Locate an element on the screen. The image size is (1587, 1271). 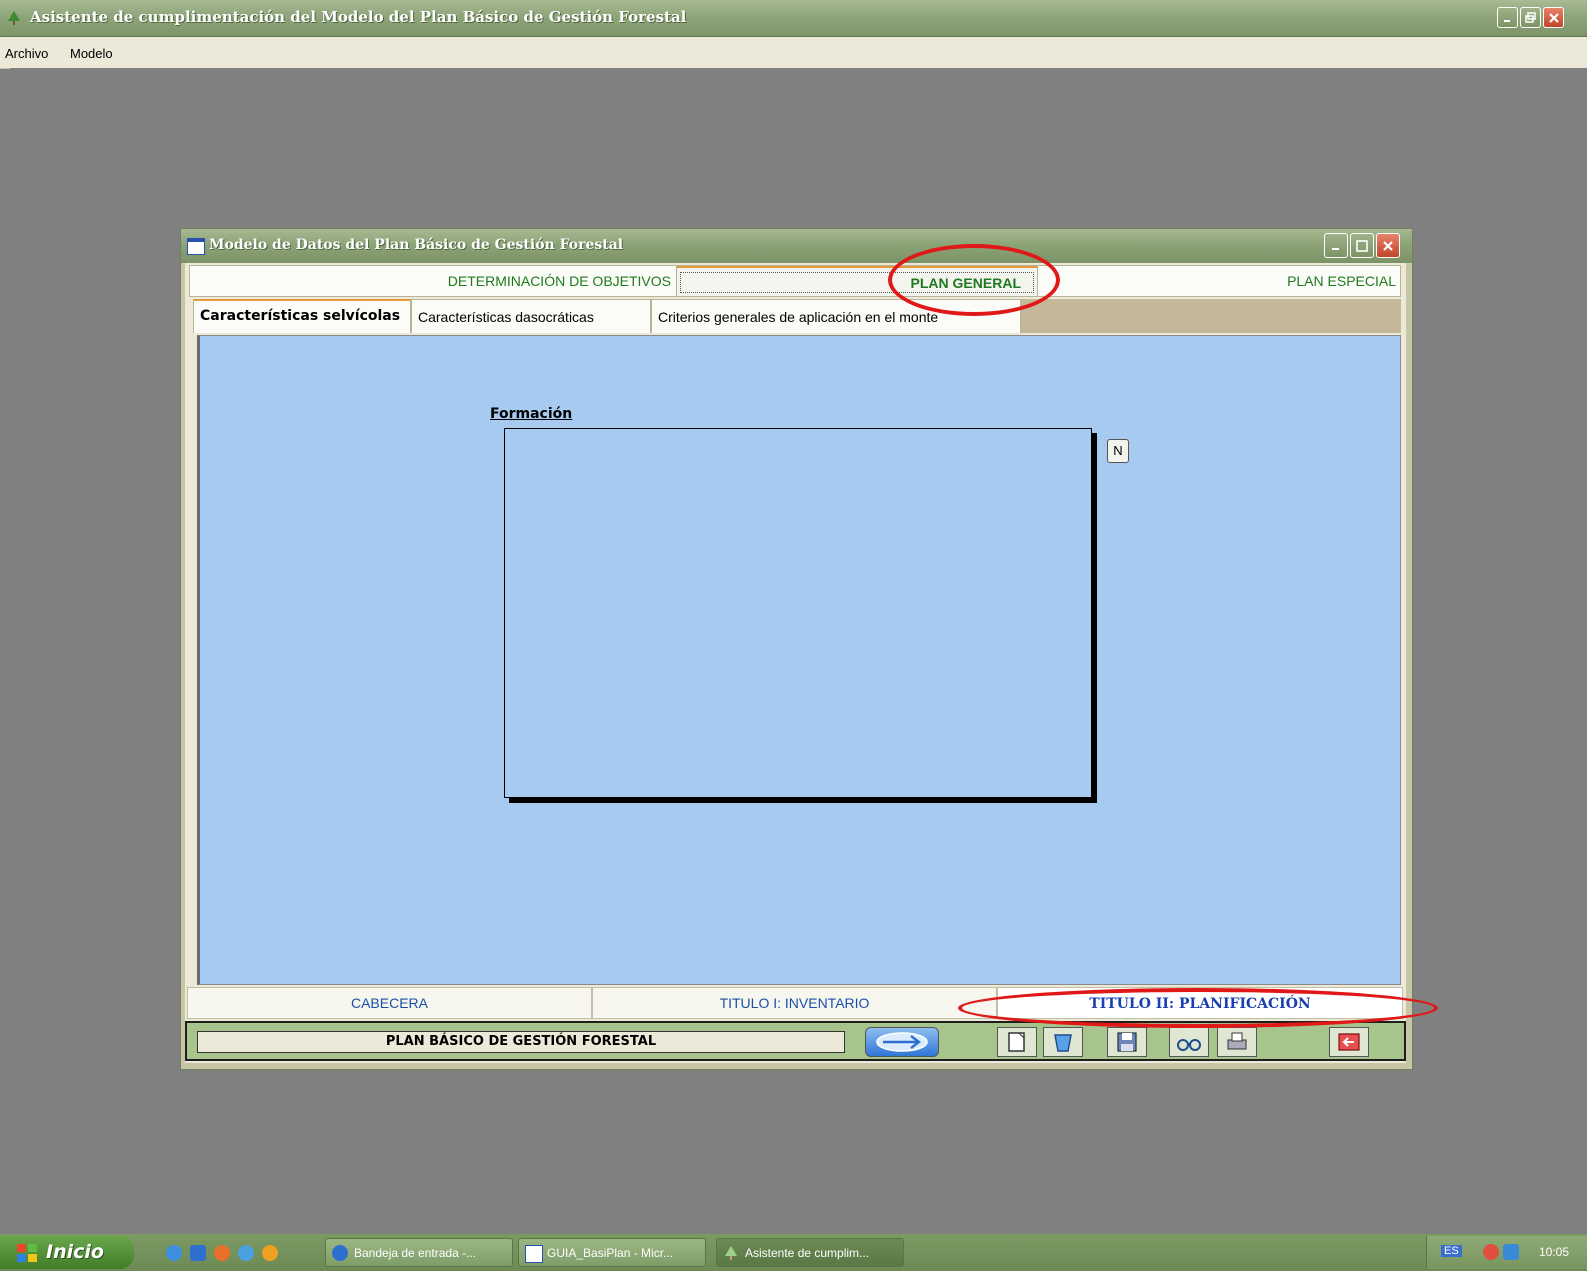
outlook-icon is located at coordinates (198, 1253).